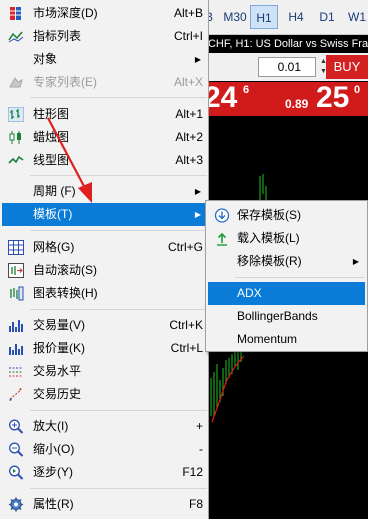  Describe the element at coordinates (104, 82) in the screenshot. I see `menu-item-experts-list: 专家列表(E) Alt+X` at that location.